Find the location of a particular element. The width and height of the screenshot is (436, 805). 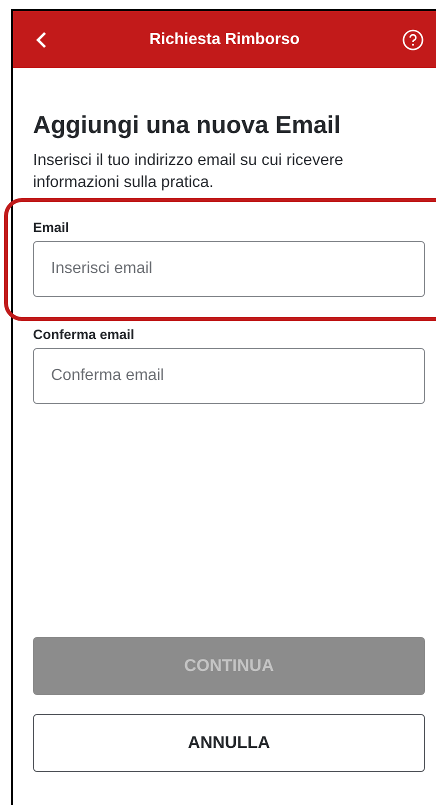

help-icon is located at coordinates (413, 39).